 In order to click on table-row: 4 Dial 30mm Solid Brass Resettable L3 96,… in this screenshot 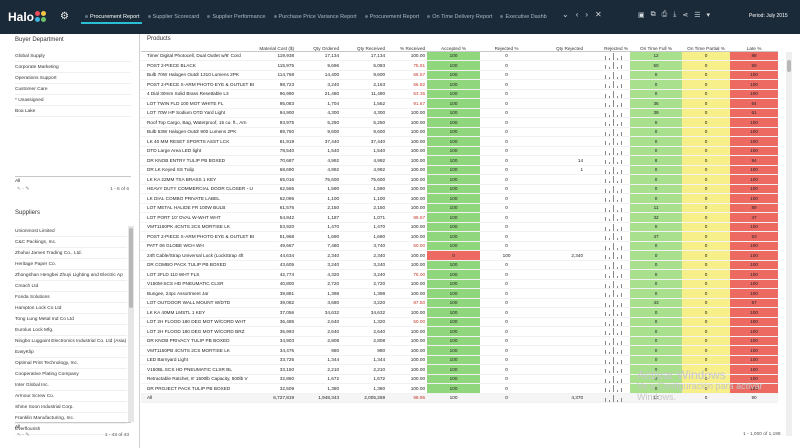, I will do `click(460, 94)`.